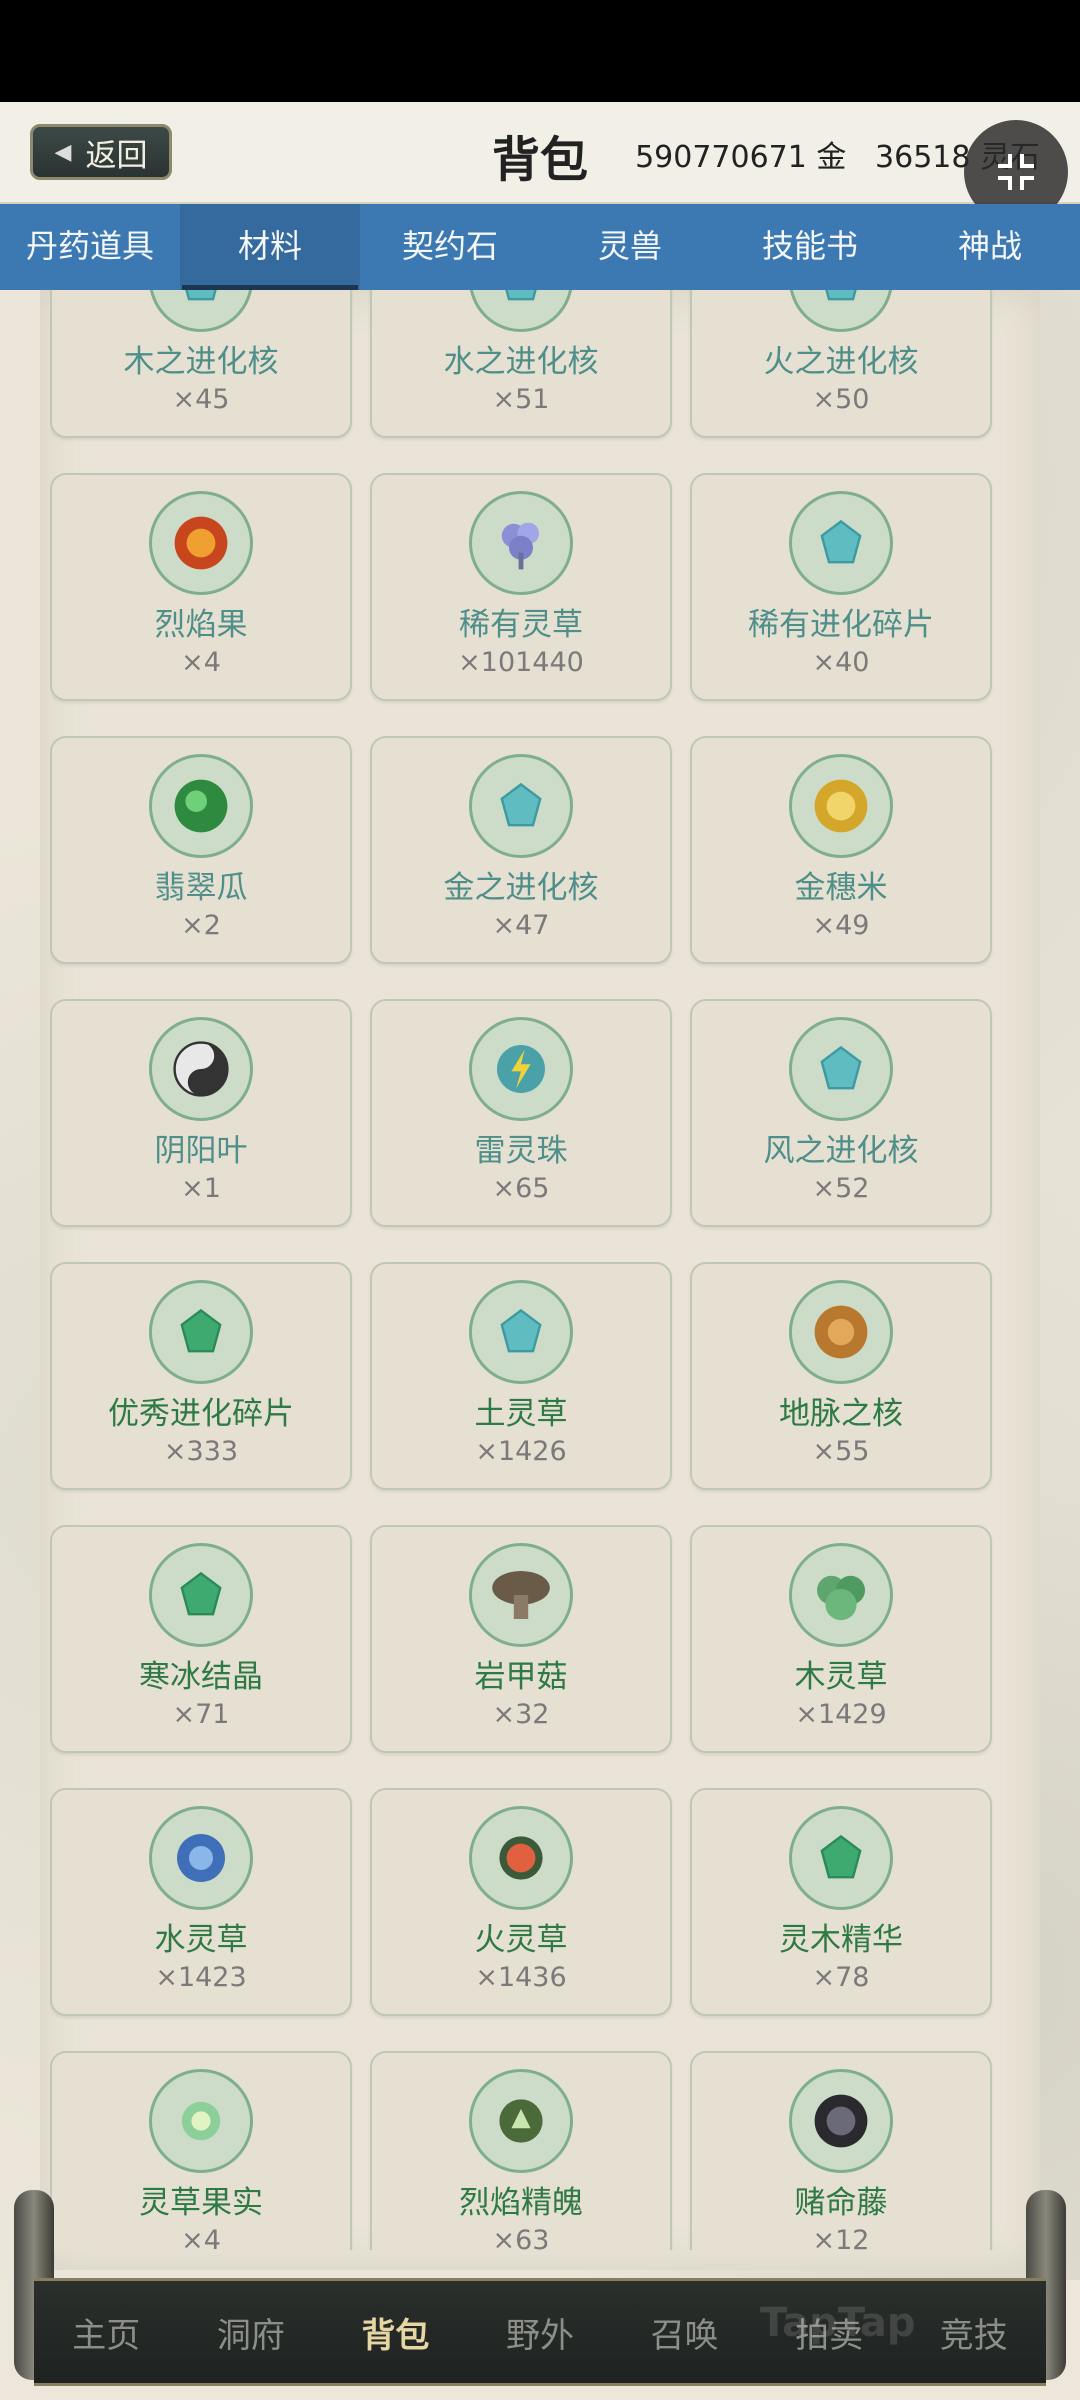 Image resolution: width=1080 pixels, height=2400 pixels. I want to click on wood-evolution-core-icon, so click(201, 311).